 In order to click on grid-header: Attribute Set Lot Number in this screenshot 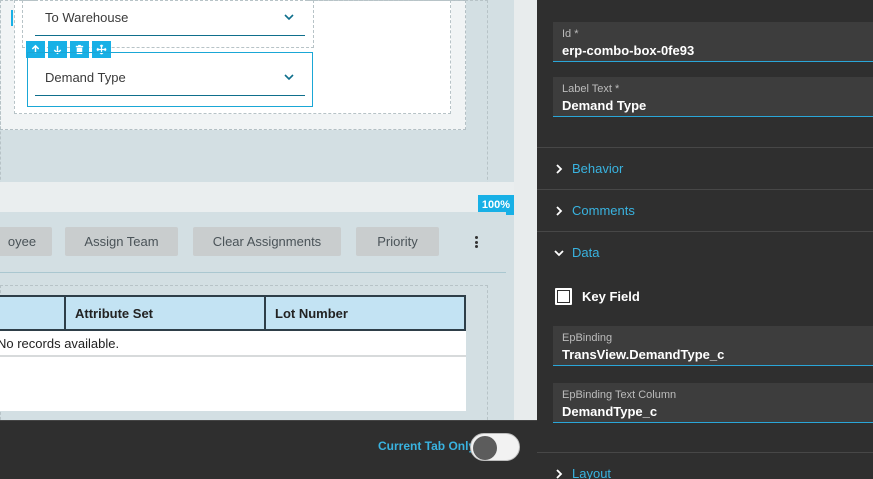, I will do `click(233, 313)`.